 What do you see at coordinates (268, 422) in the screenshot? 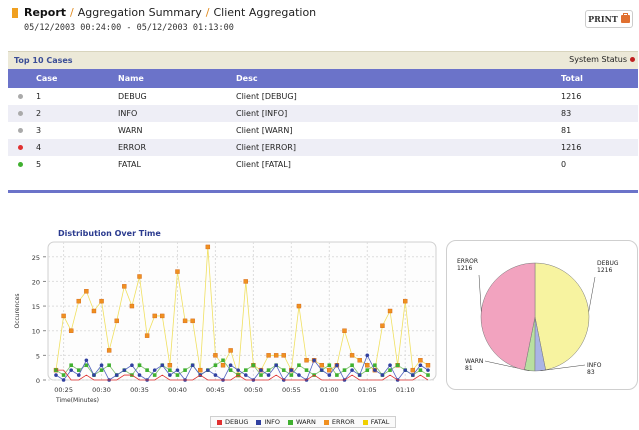
I see `legend-item-info: INFO` at bounding box center [268, 422].